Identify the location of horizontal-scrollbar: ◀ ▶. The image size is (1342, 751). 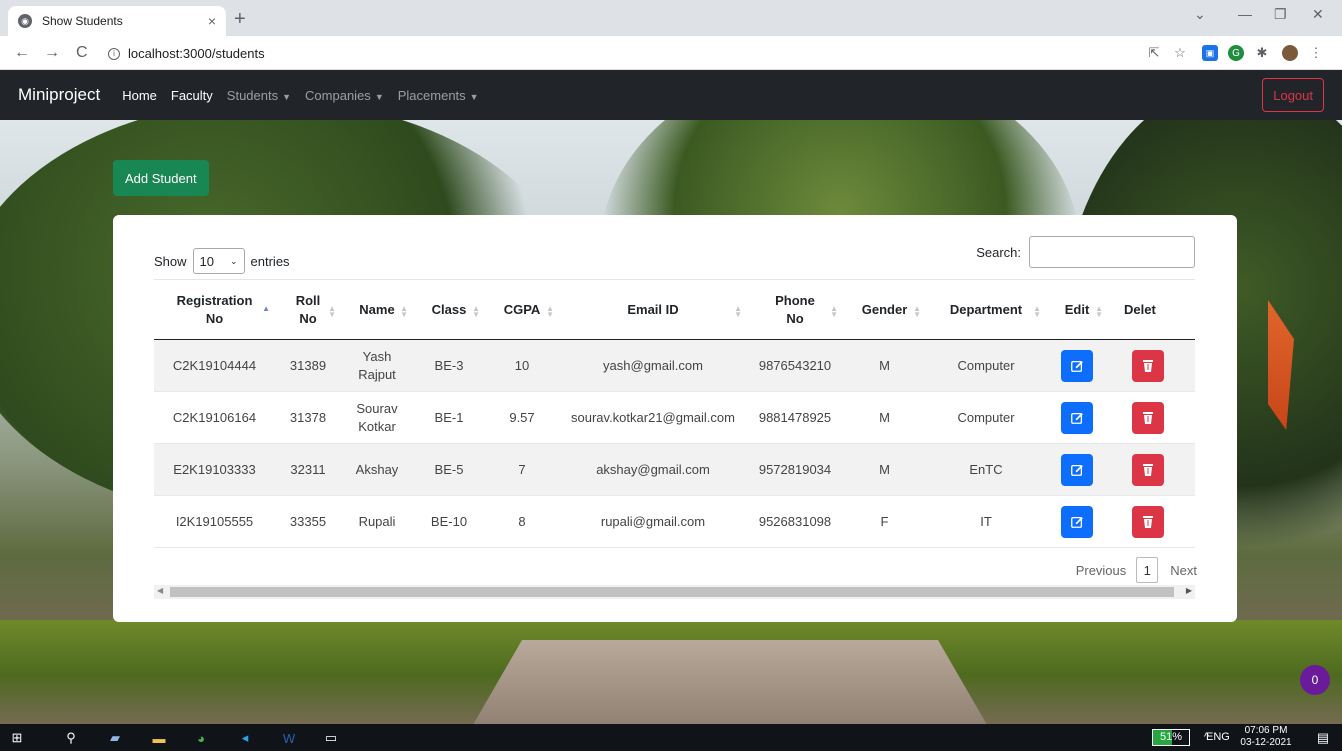
(674, 592).